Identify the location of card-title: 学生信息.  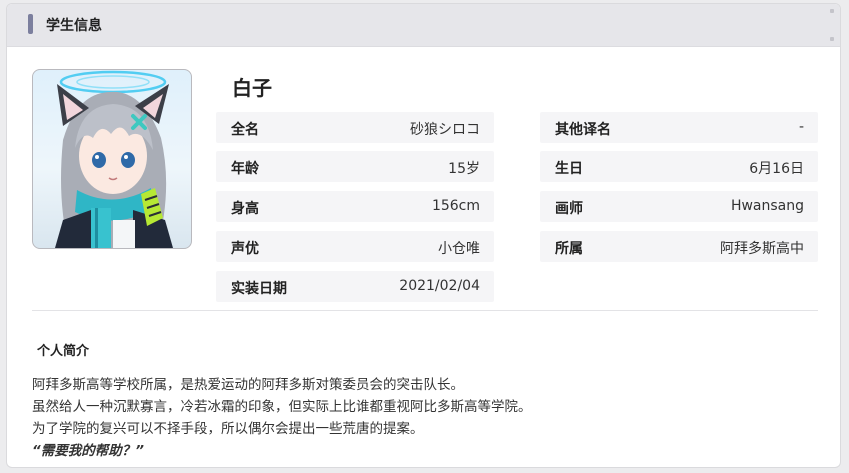
(74, 26).